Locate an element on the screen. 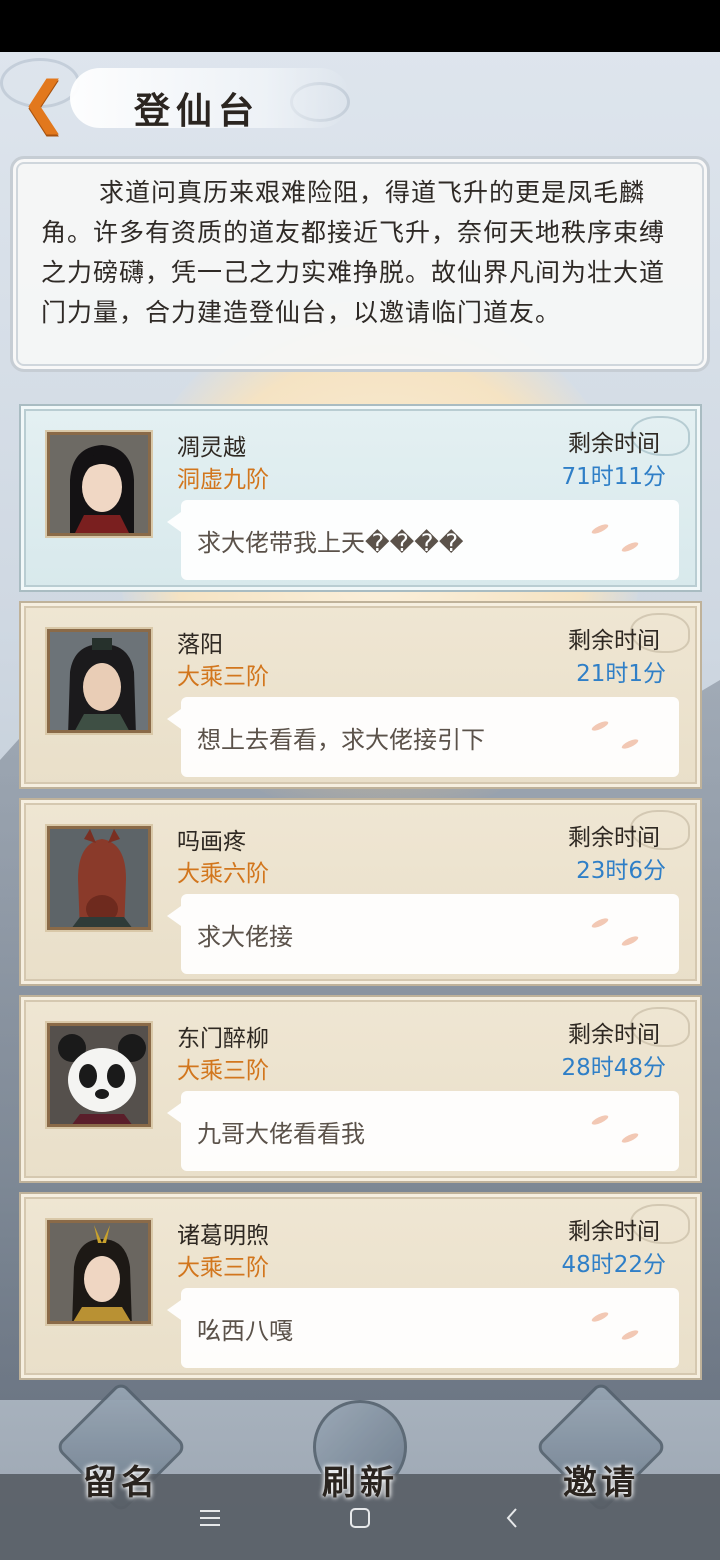  player-name: 落阳 is located at coordinates (200, 645).